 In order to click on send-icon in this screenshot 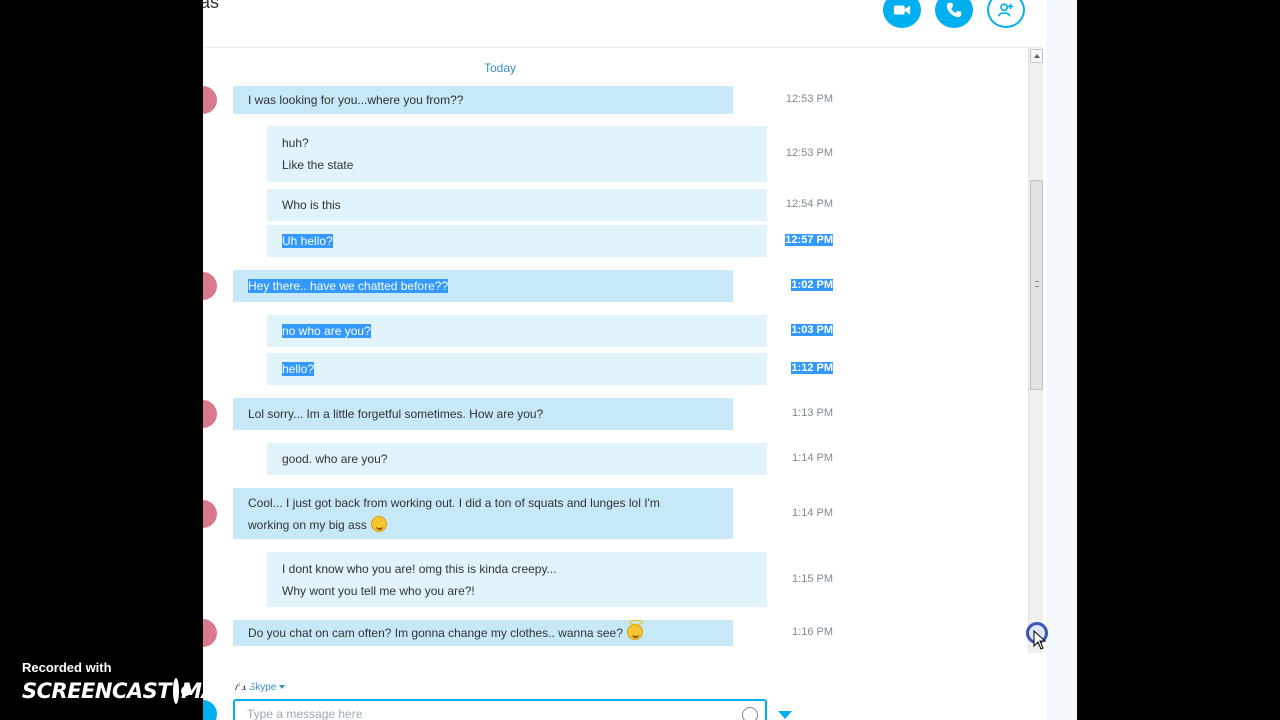, I will do `click(785, 715)`.